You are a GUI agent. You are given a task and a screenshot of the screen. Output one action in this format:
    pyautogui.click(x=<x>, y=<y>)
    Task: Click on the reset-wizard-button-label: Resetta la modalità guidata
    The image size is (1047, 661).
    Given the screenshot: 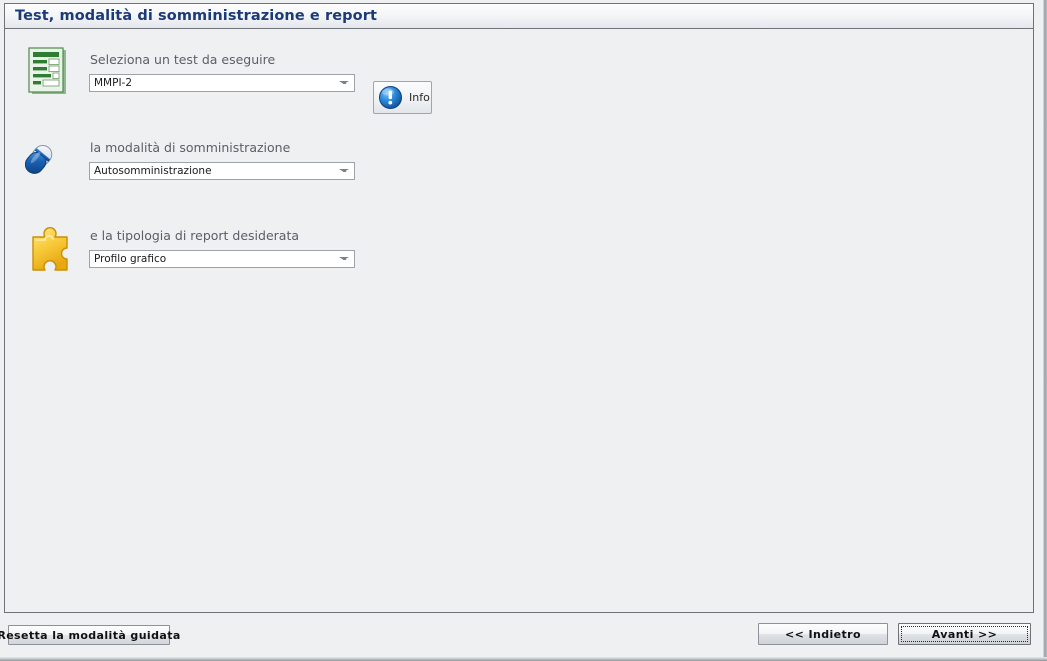 What is the action you would take?
    pyautogui.click(x=90, y=635)
    